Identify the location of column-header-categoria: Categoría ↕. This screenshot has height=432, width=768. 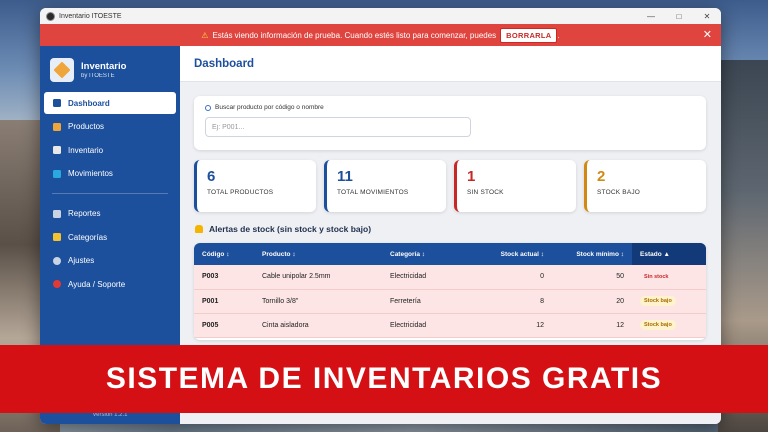
(429, 254).